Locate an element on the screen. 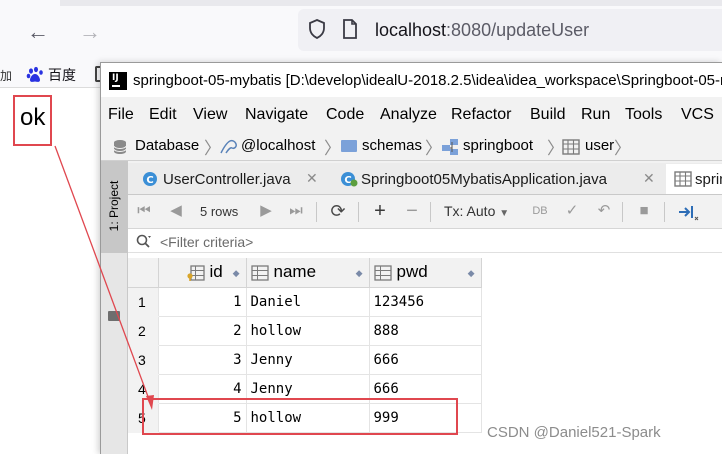 The width and height of the screenshot is (722, 454). filter-search-icon is located at coordinates (144, 241).